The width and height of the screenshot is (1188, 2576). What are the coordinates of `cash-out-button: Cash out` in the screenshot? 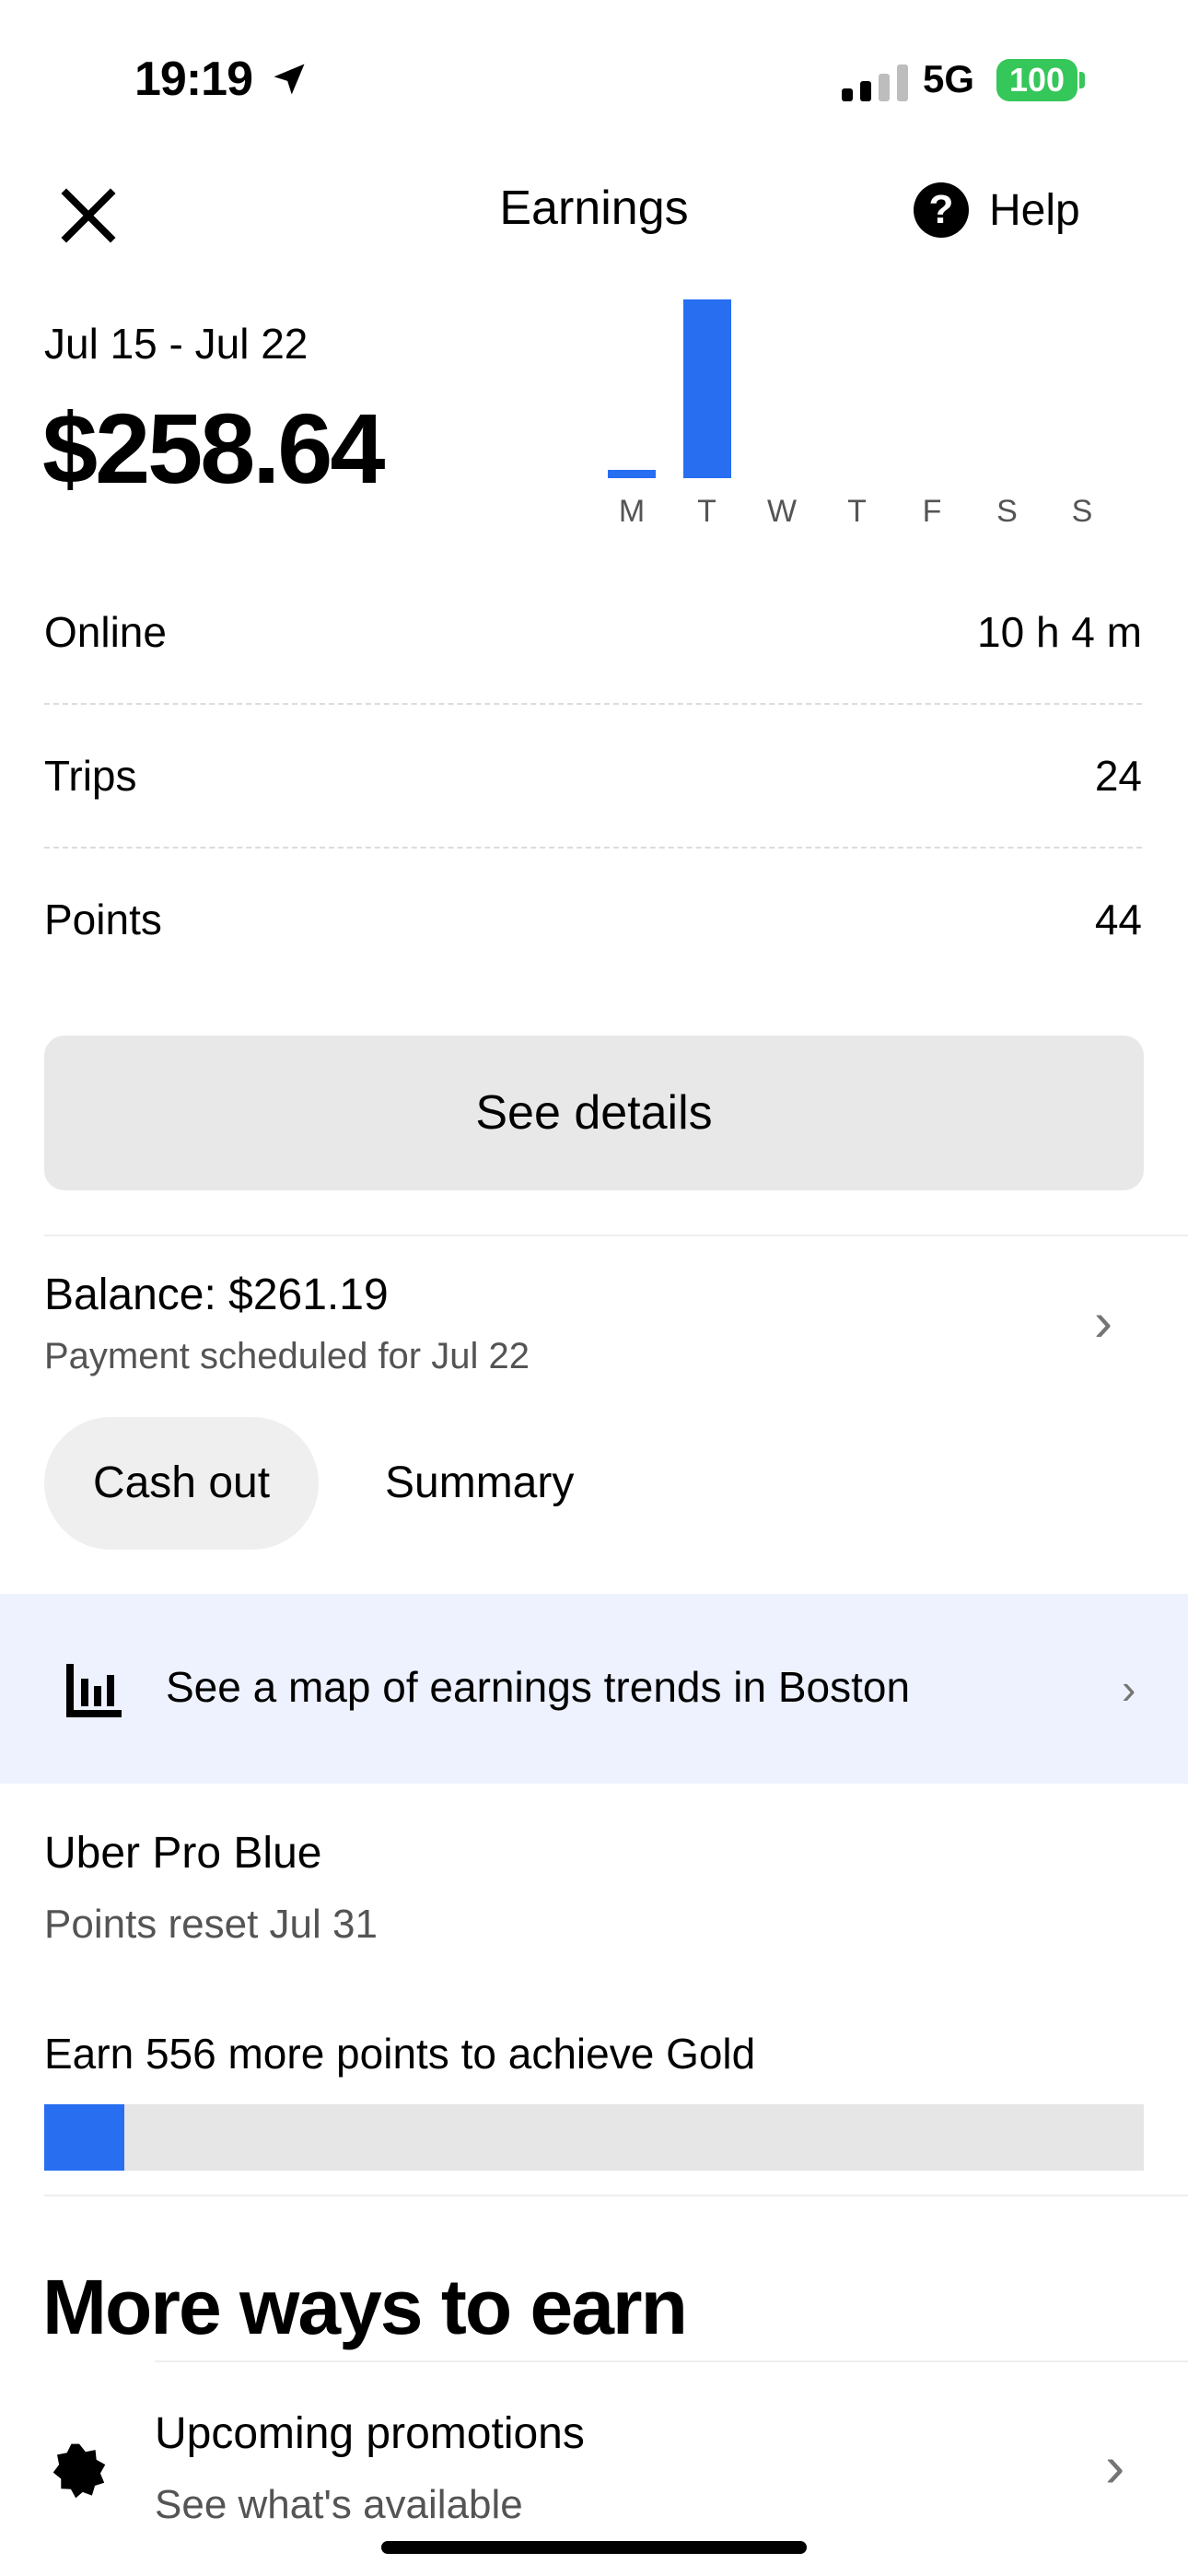 It's located at (181, 1483).